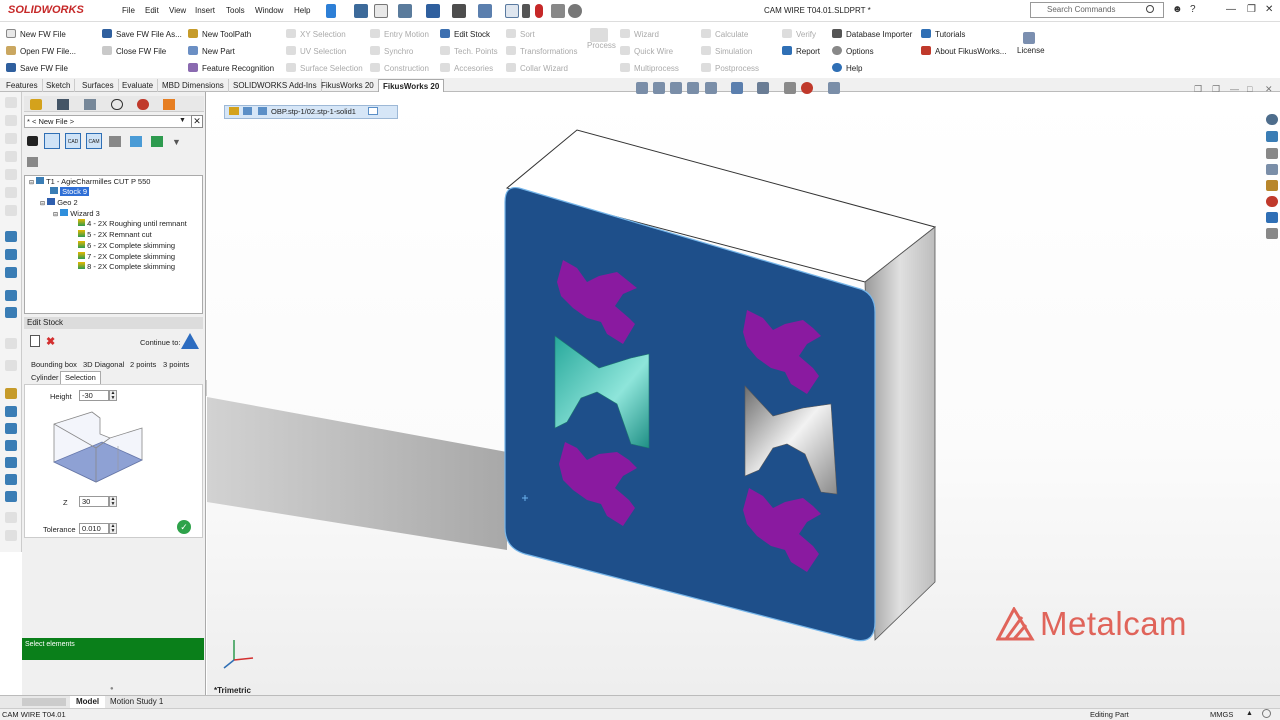  What do you see at coordinates (54, 364) in the screenshot?
I see `tab-bounding-box: Bounding box` at bounding box center [54, 364].